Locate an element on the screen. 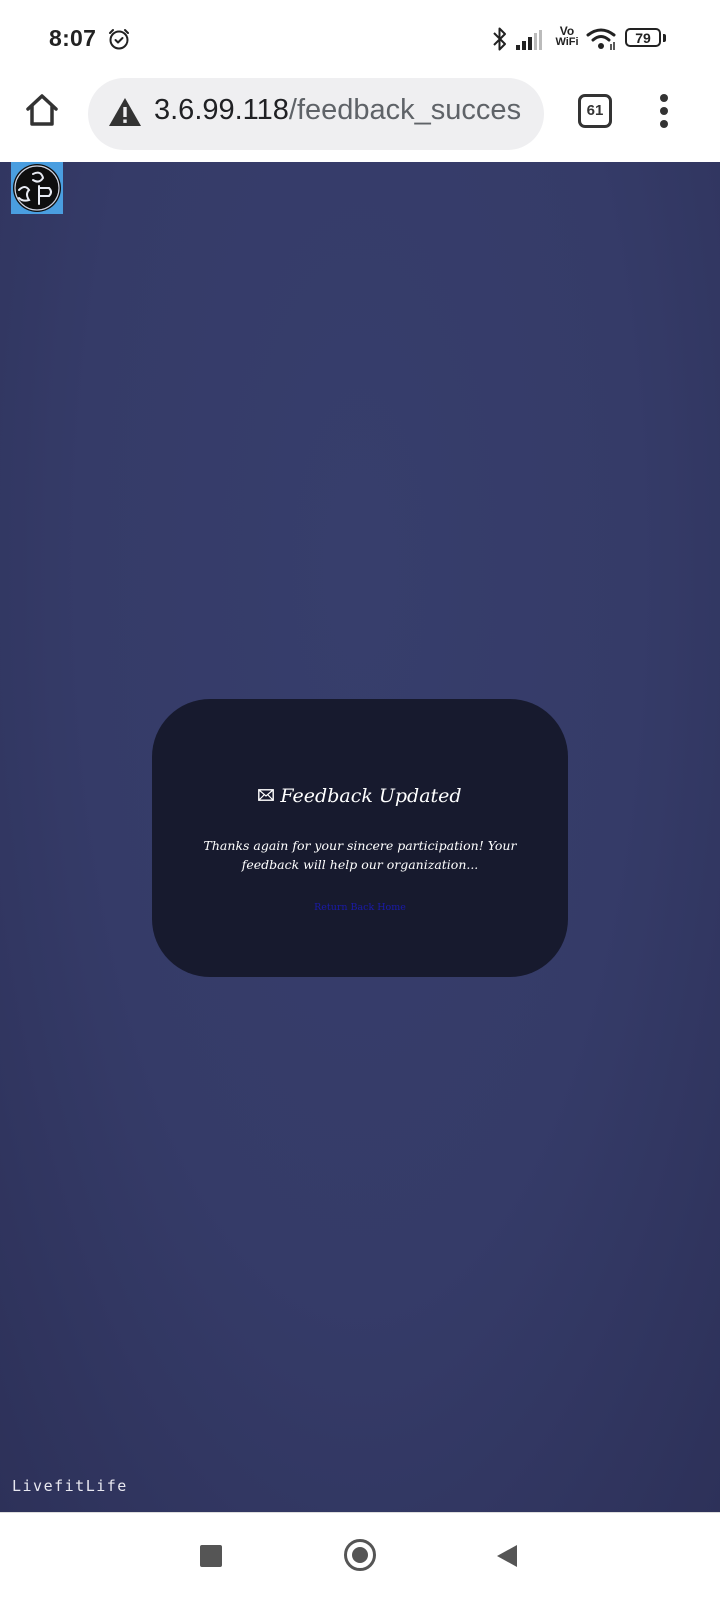  logo-mark-icon is located at coordinates (37, 188).